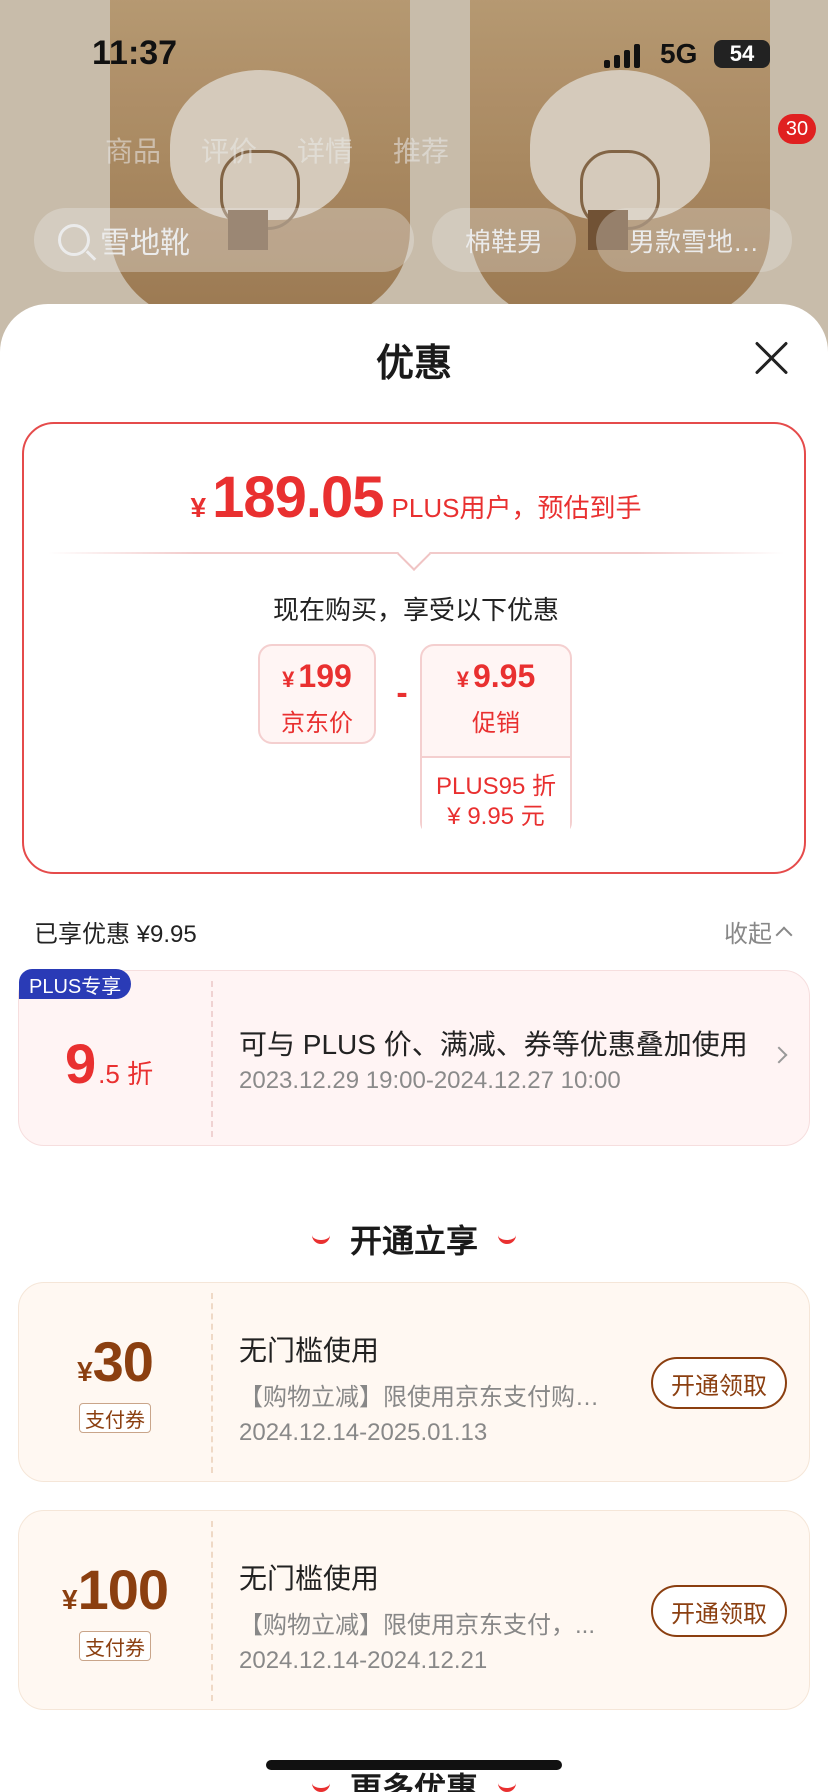 This screenshot has width=828, height=1792. I want to click on buy-now-text: 现在购买，享受以下优惠, so click(415, 610).